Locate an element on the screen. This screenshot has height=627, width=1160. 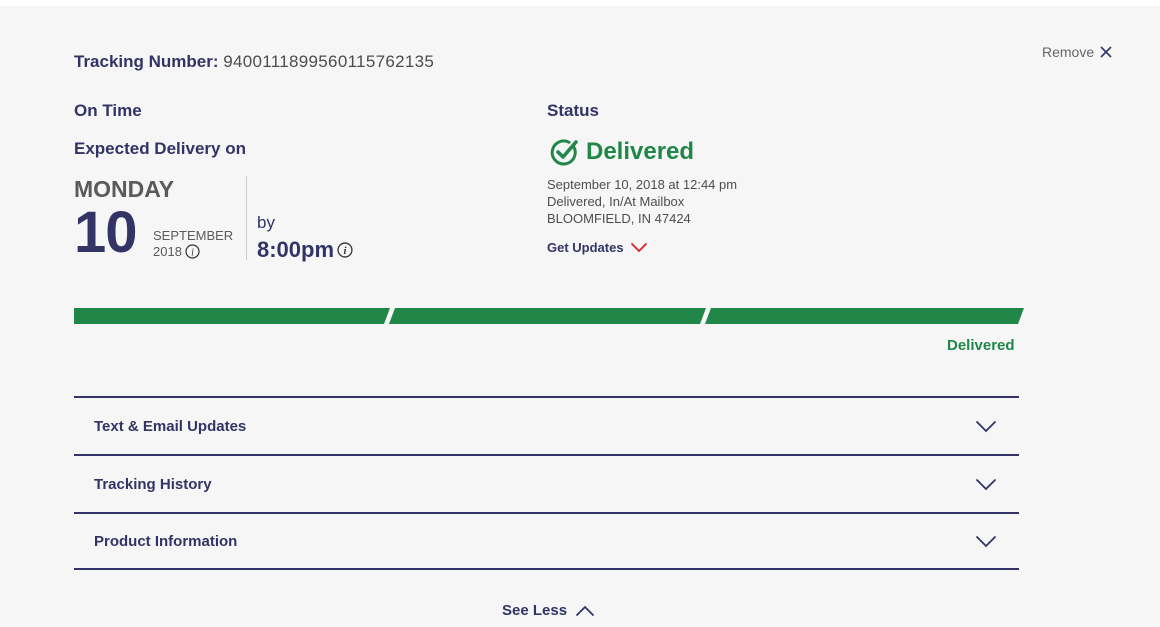
remove-button: Remove is located at coordinates (1077, 52).